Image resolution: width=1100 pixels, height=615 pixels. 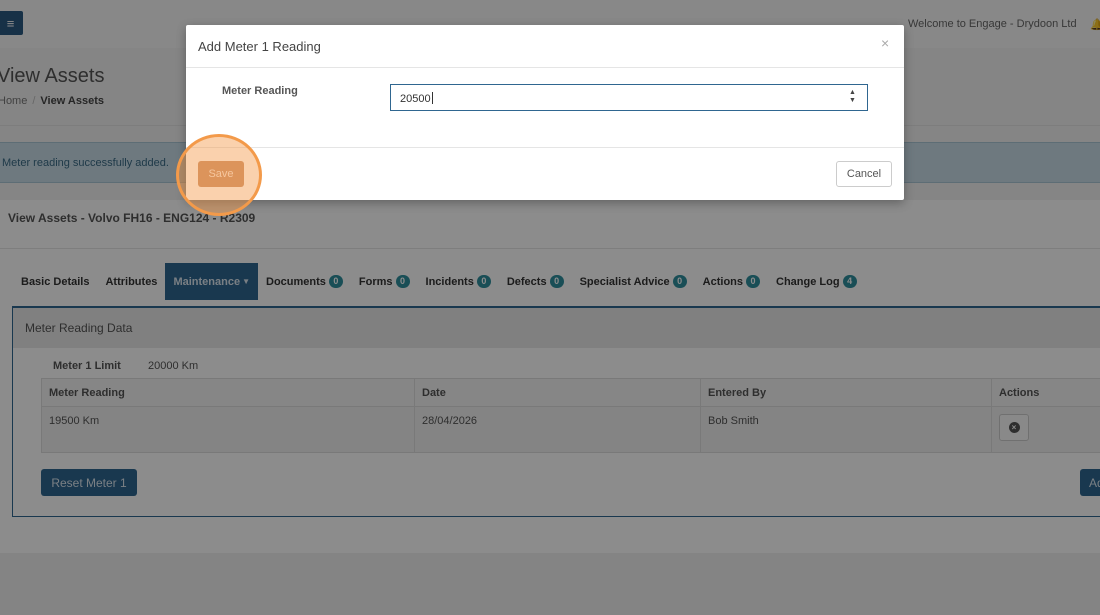 I want to click on save-button: Save, so click(x=221, y=174).